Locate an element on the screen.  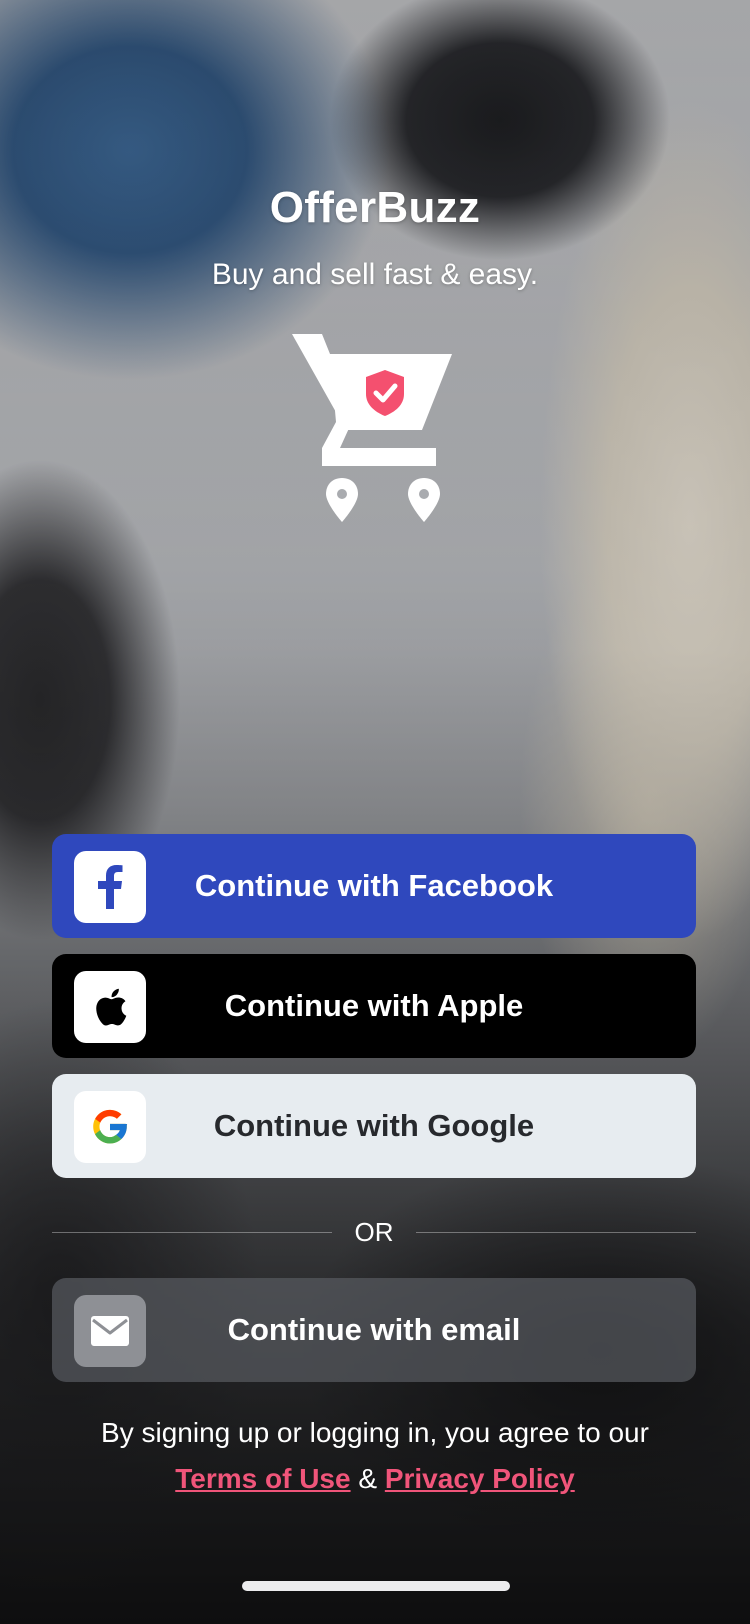
app-title: OfferBuzz is located at coordinates (375, 207).